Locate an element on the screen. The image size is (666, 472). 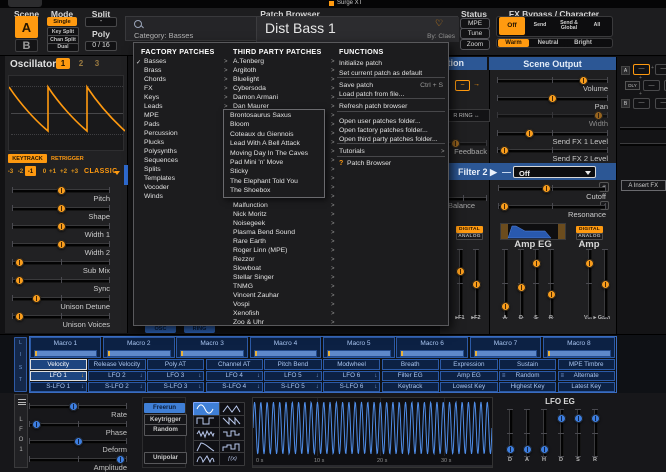
mod-list-tab: LIST is located at coordinates (20, 364).